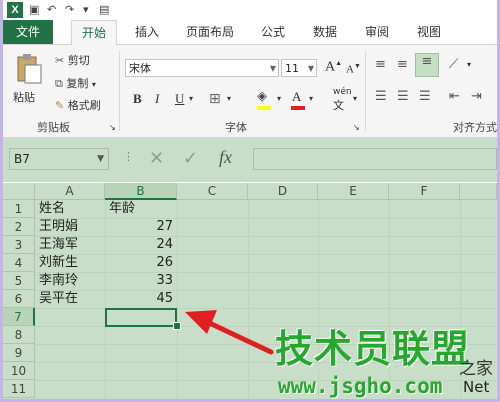 The image size is (500, 402). What do you see at coordinates (112, 127) in the screenshot?
I see `clipboard-launcher-icon: ↘` at bounding box center [112, 127].